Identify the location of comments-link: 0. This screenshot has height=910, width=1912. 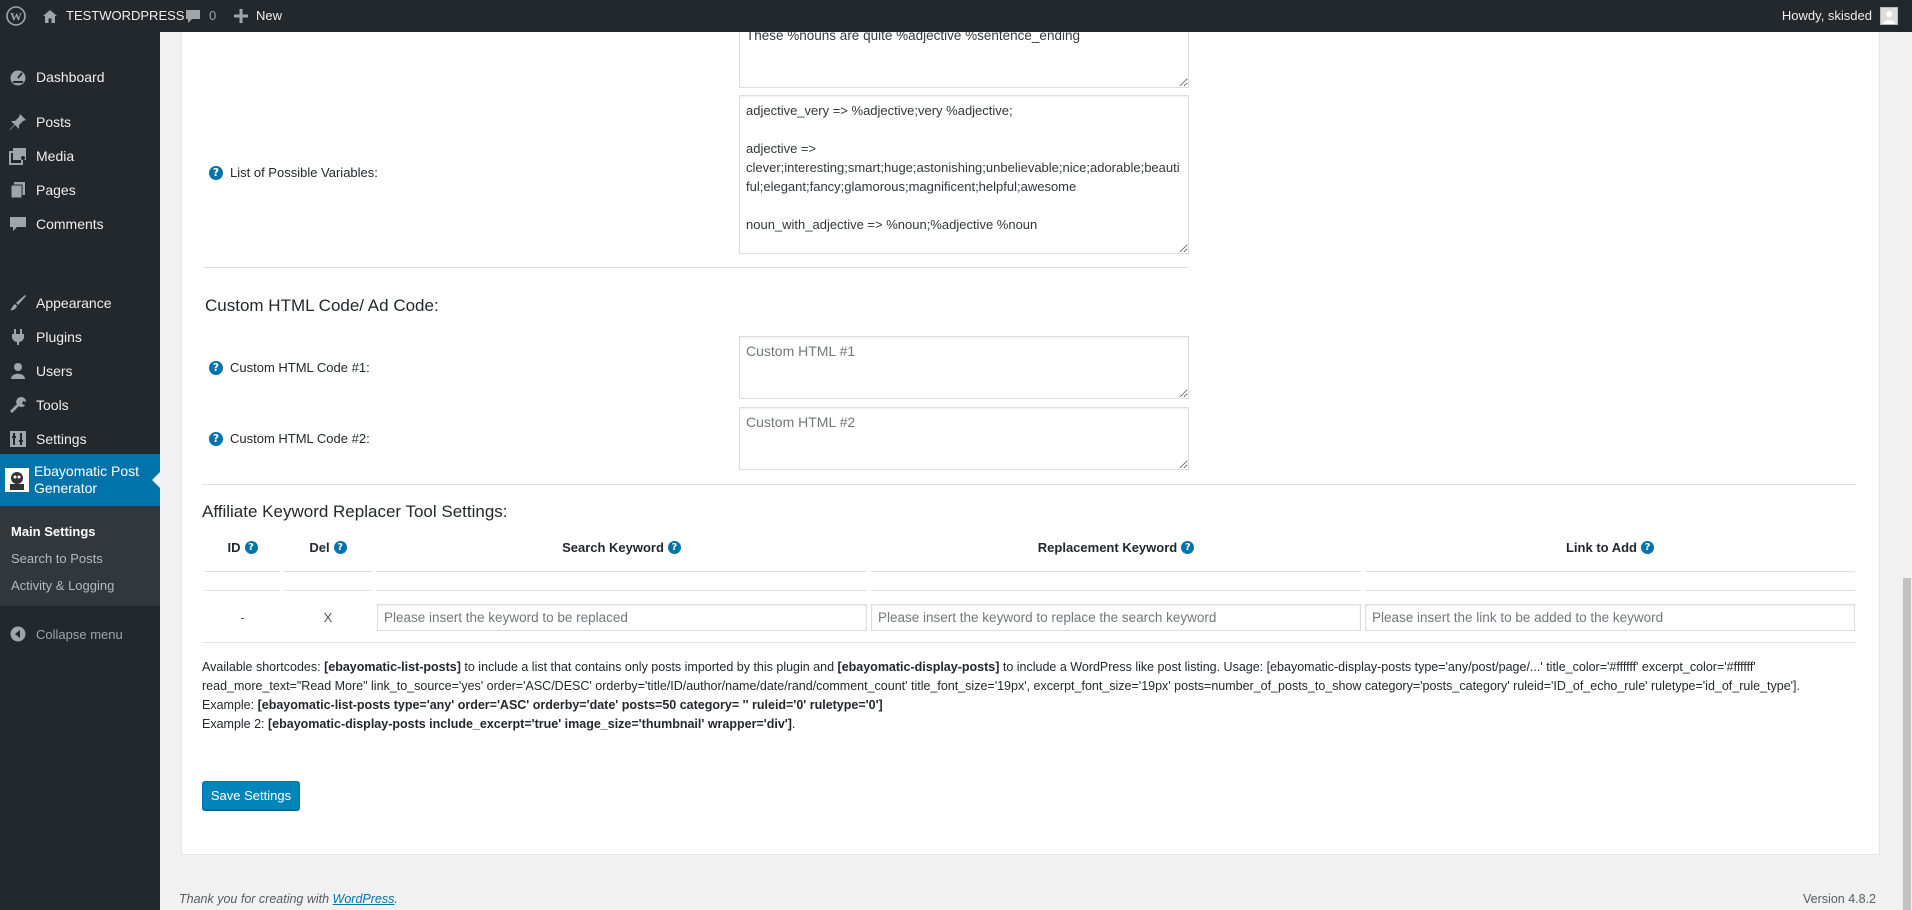
(200, 16).